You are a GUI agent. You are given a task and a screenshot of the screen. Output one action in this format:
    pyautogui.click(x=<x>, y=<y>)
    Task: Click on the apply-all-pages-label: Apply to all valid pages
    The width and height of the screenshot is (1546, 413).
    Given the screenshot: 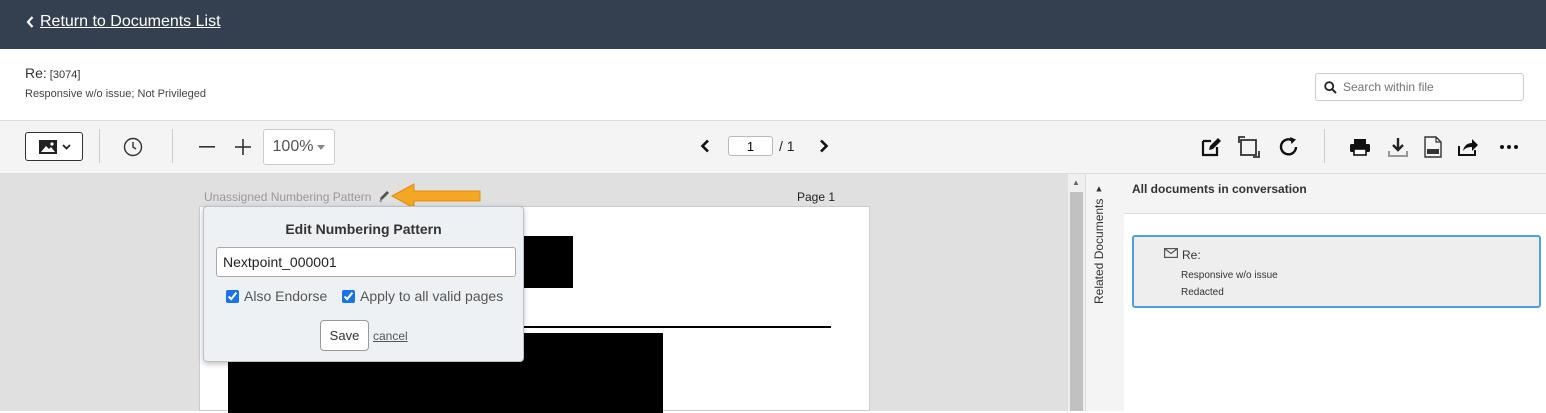 What is the action you would take?
    pyautogui.click(x=432, y=296)
    